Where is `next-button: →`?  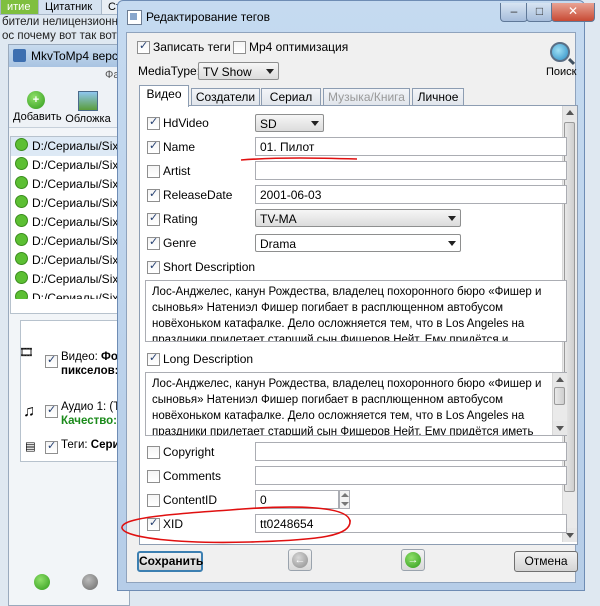 next-button: → is located at coordinates (413, 560).